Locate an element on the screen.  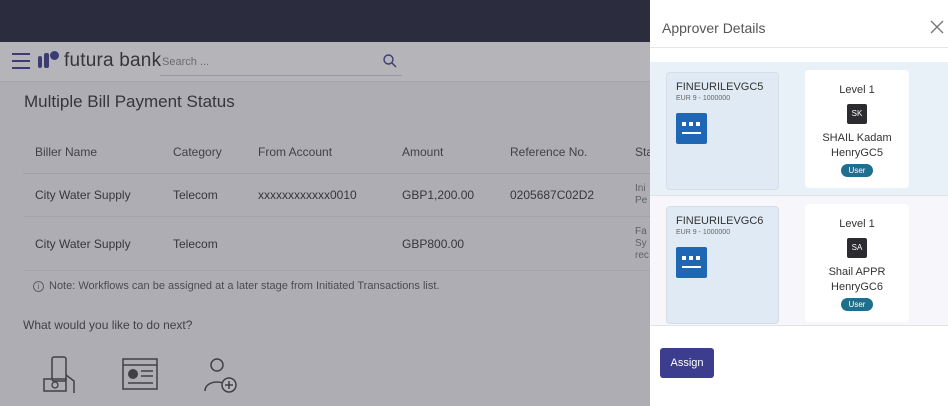
account-name: FINEURILEVGC5 is located at coordinates (720, 87).